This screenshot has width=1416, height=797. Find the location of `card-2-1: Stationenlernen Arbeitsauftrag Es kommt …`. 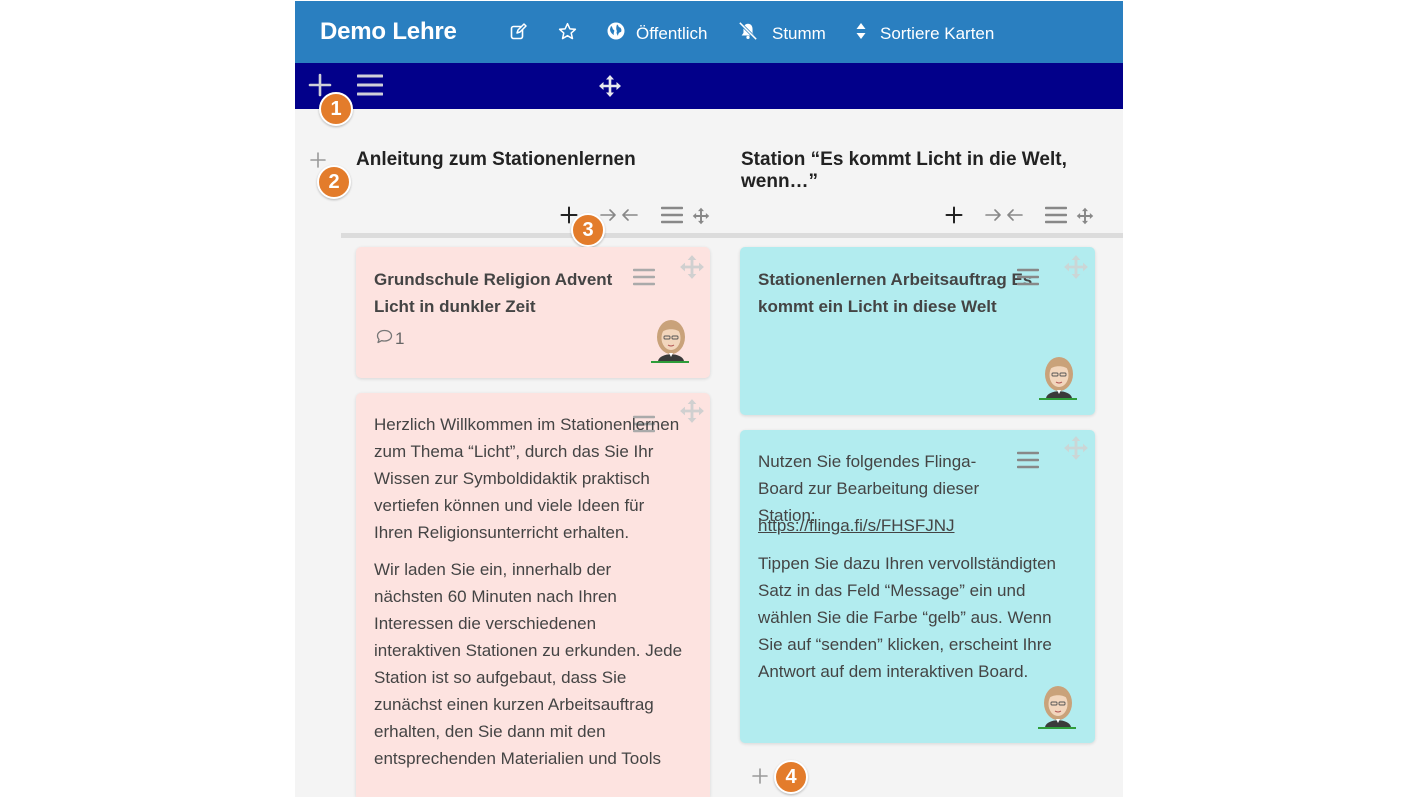

card-2-1: Stationenlernen Arbeitsauftrag Es kommt … is located at coordinates (917, 331).